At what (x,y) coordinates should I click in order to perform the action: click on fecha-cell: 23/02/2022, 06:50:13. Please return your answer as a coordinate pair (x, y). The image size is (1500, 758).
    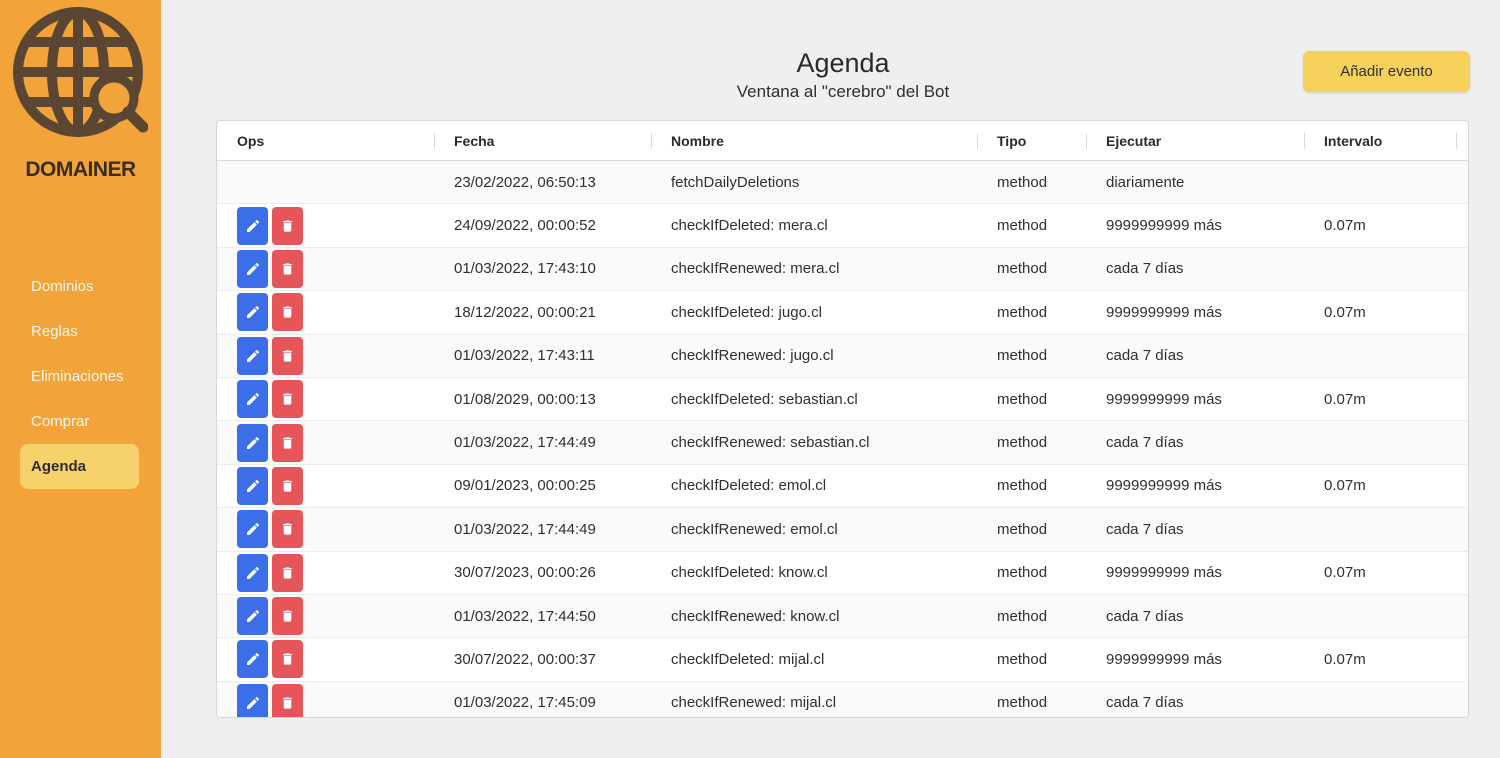
    Looking at the image, I should click on (525, 182).